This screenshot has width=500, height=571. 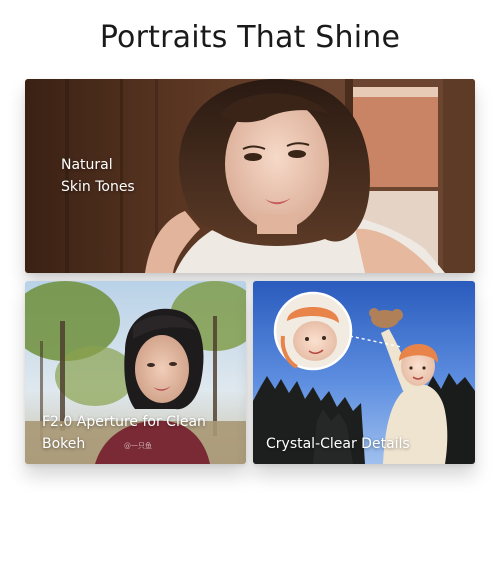 What do you see at coordinates (98, 176) in the screenshot?
I see `natural-skin-caption: Natural Skin Tones` at bounding box center [98, 176].